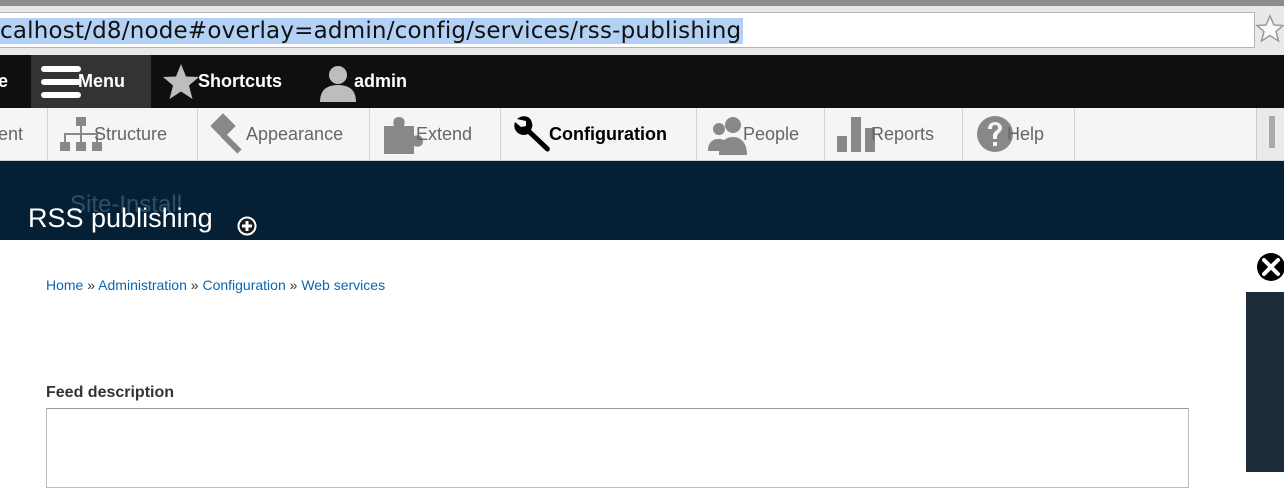 Image resolution: width=1284 pixels, height=488 pixels. What do you see at coordinates (532, 134) in the screenshot?
I see `wrench-icon` at bounding box center [532, 134].